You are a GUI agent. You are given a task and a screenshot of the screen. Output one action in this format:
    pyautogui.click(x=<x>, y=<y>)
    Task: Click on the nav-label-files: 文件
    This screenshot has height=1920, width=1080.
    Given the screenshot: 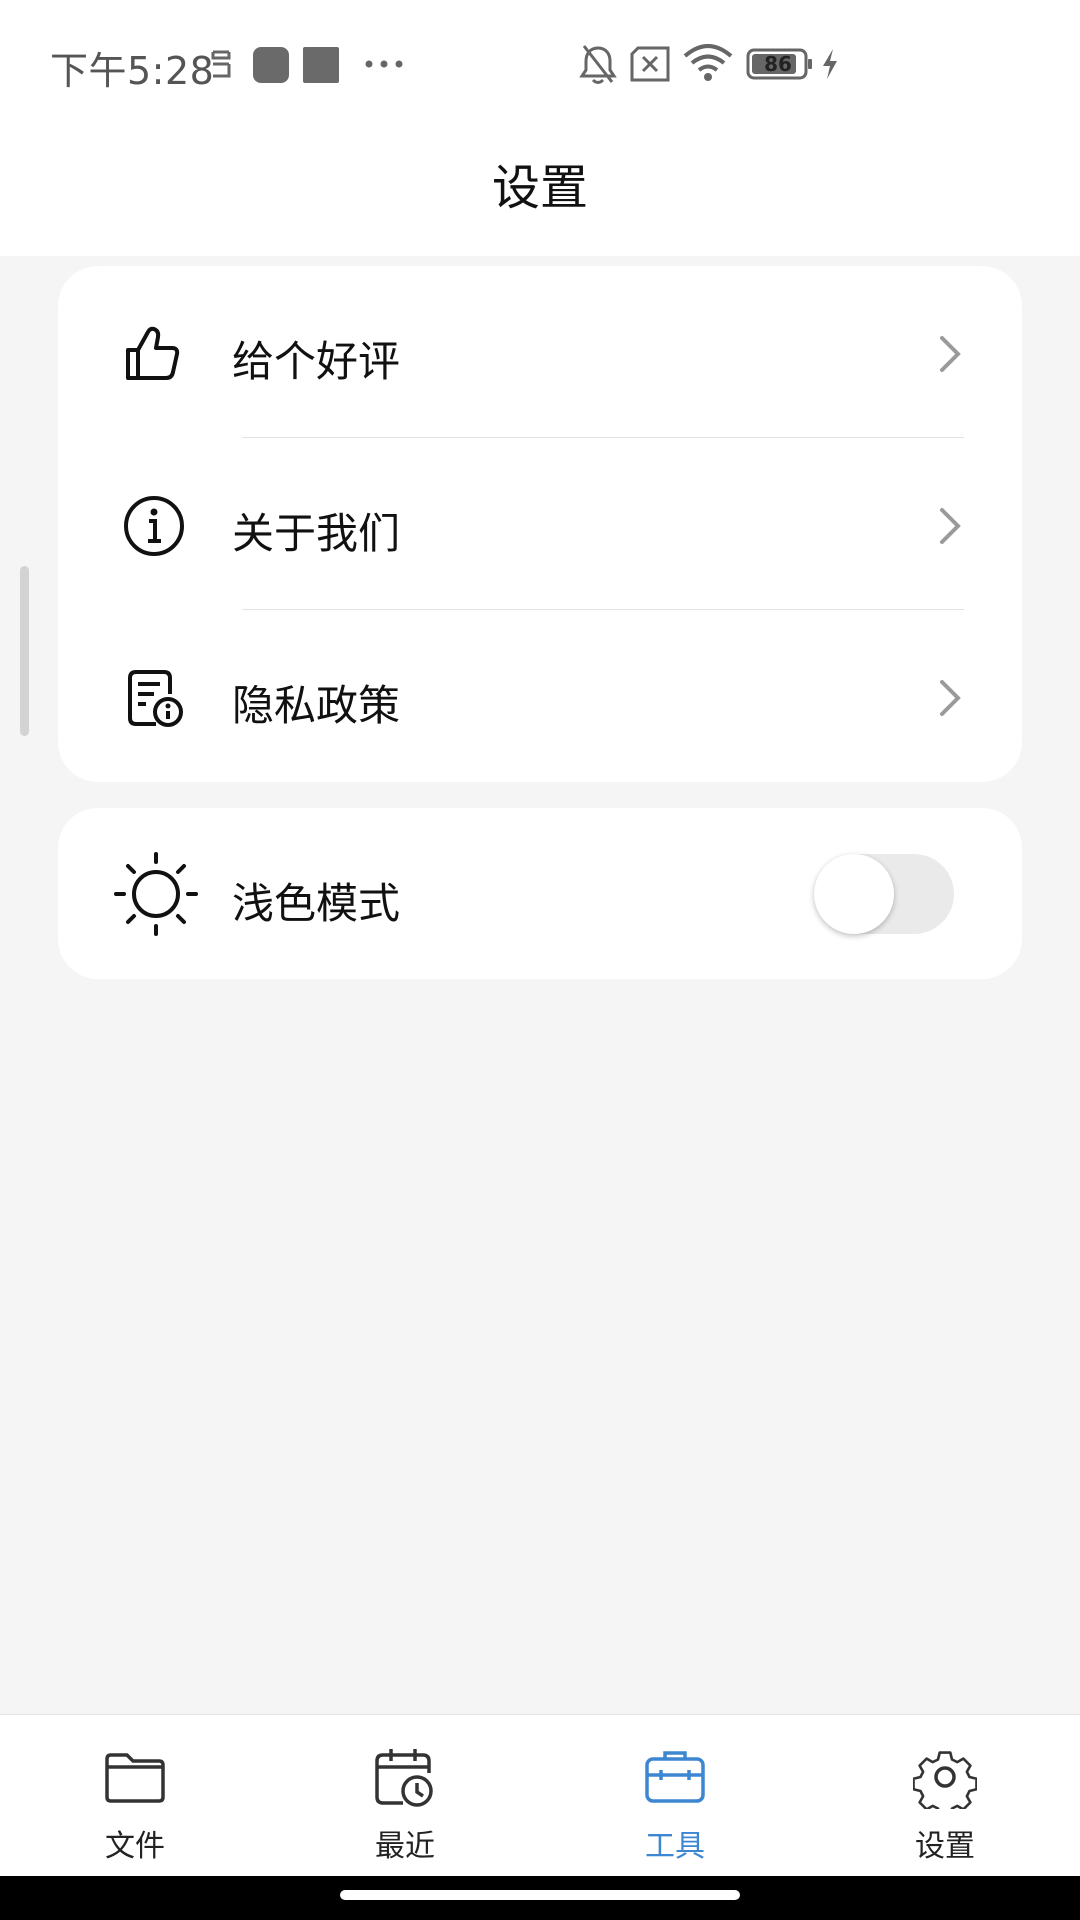 What is the action you would take?
    pyautogui.click(x=135, y=1846)
    